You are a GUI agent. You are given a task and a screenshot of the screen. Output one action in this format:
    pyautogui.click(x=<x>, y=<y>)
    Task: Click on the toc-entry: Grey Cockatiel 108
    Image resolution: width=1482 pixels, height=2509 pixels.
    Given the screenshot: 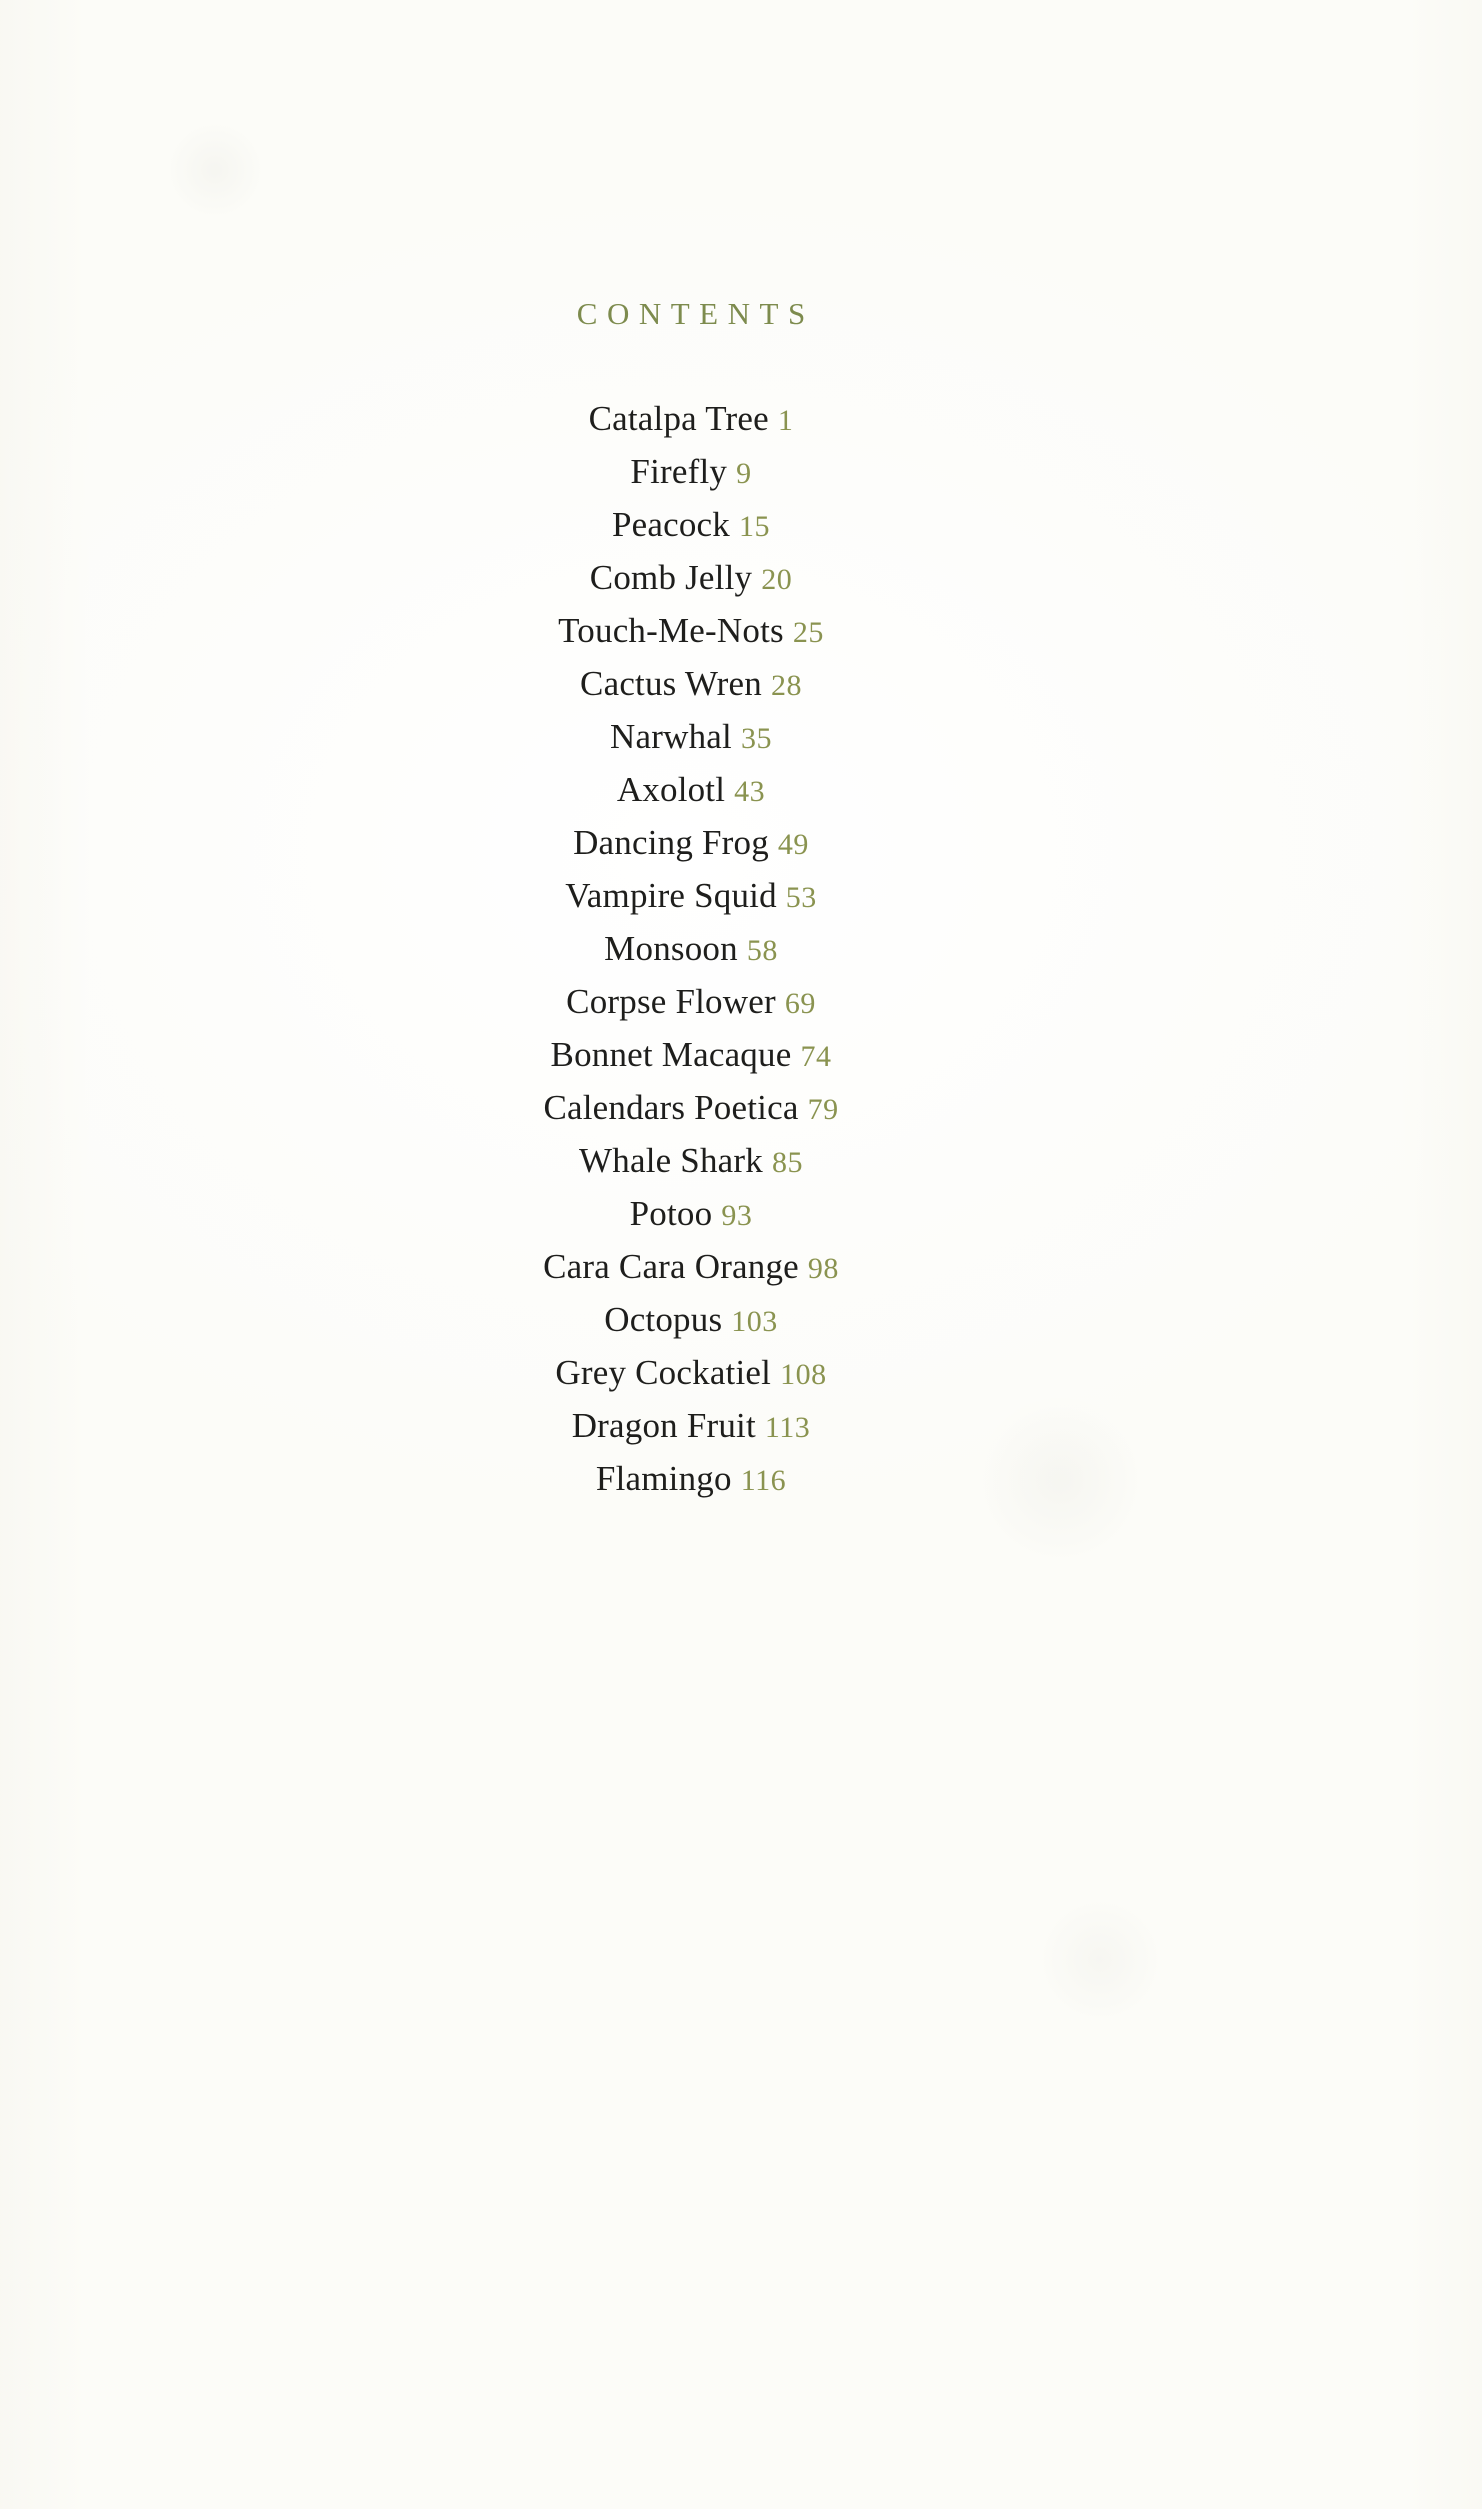 What is the action you would take?
    pyautogui.click(x=691, y=1372)
    